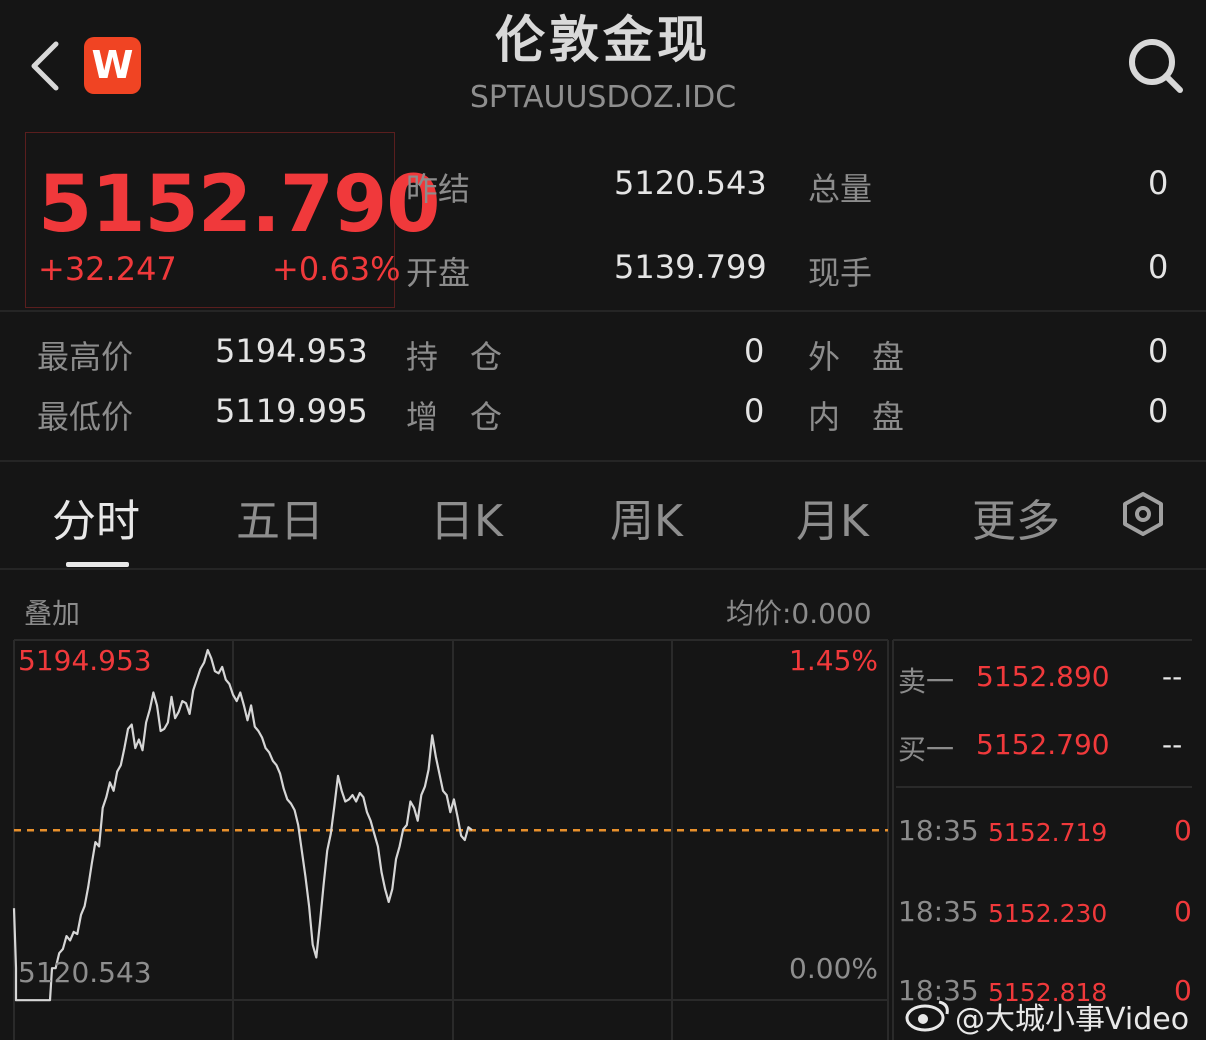  Describe the element at coordinates (336, 269) in the screenshot. I see `price-change-pct: +0.63%` at that location.